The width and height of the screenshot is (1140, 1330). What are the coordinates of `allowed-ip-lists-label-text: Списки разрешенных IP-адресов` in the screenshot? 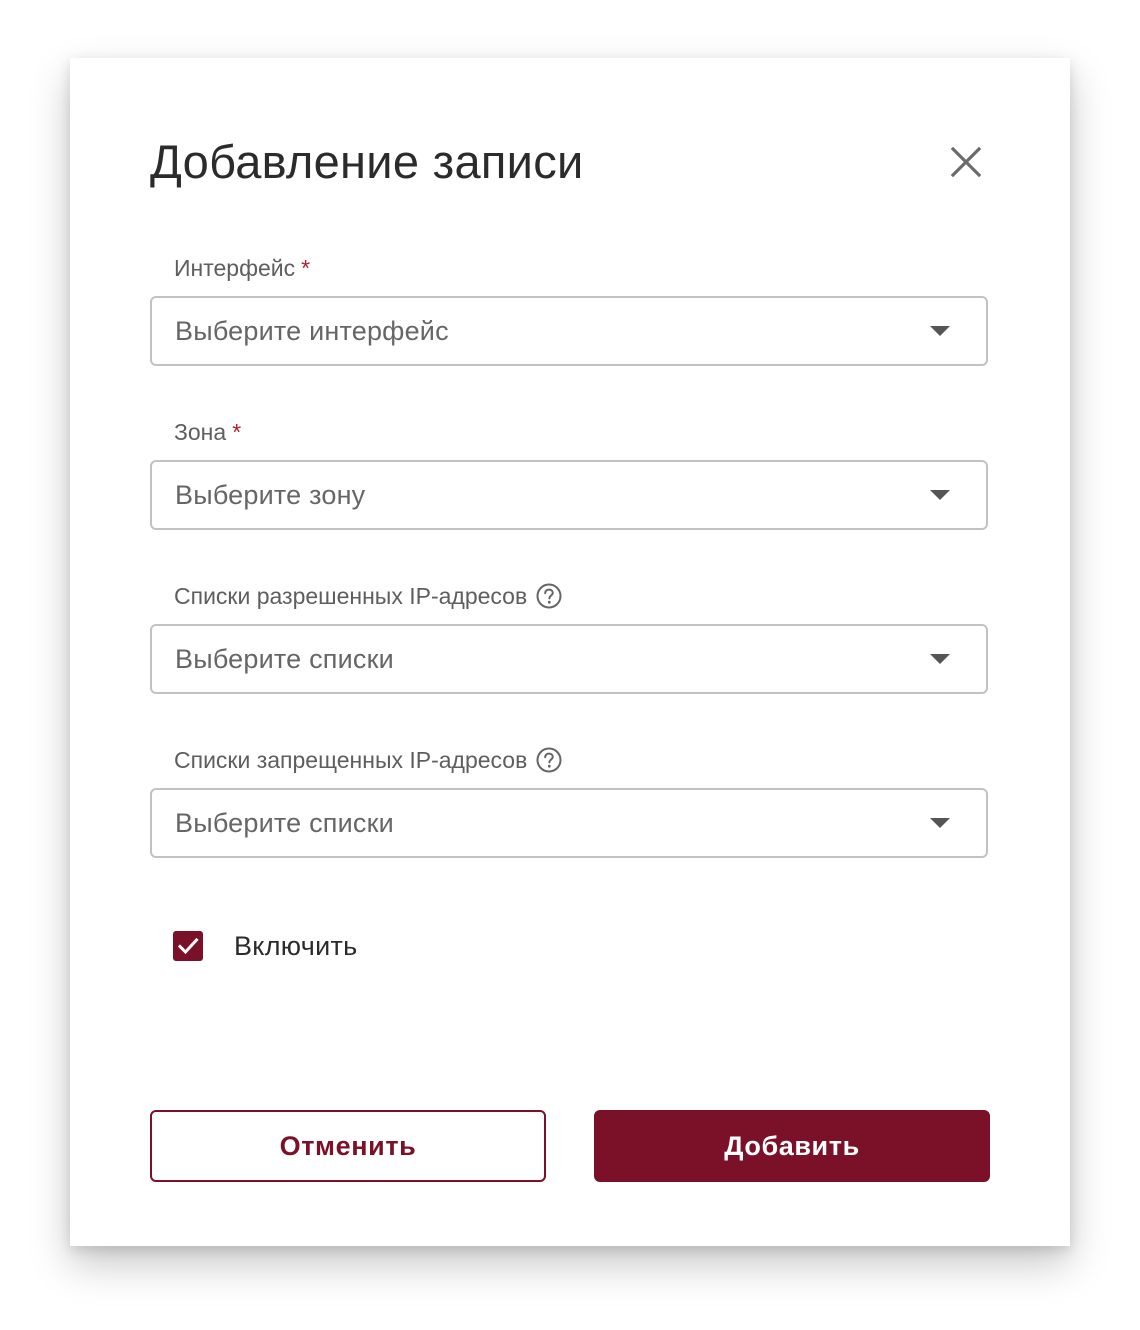 It's located at (351, 596).